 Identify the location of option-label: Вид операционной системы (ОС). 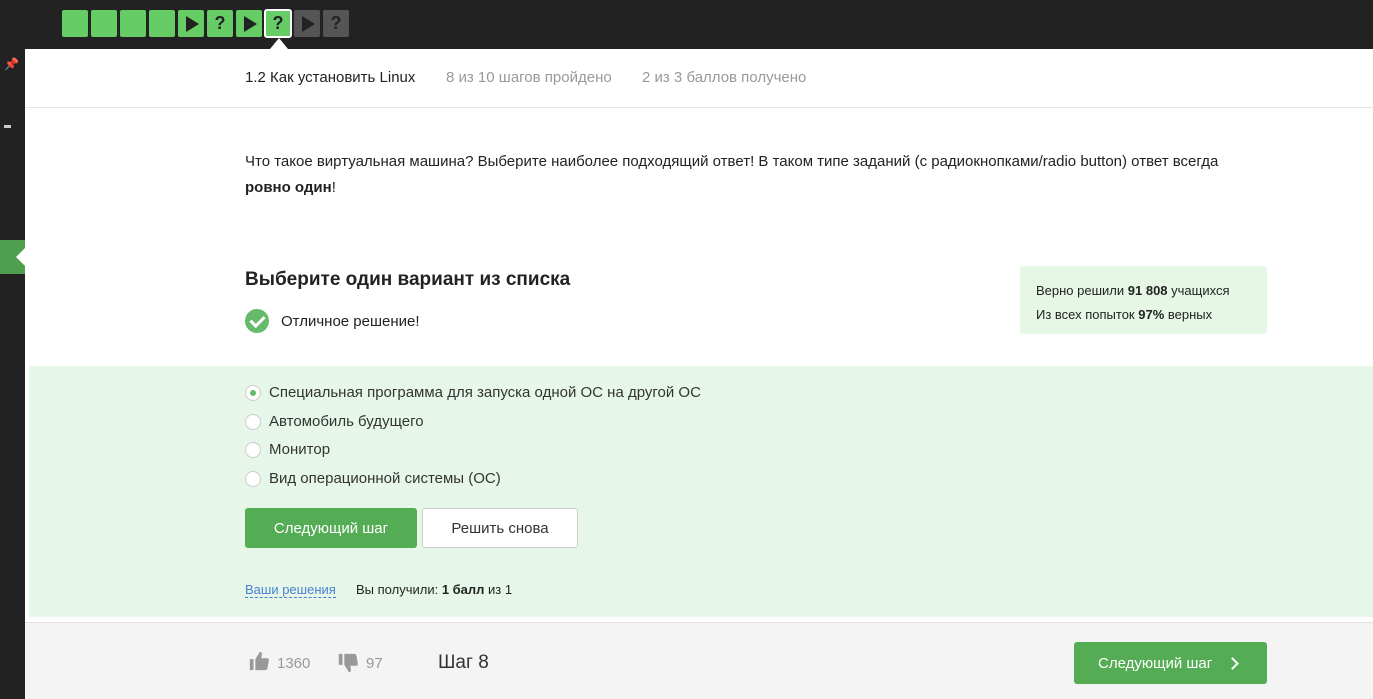
(385, 478).